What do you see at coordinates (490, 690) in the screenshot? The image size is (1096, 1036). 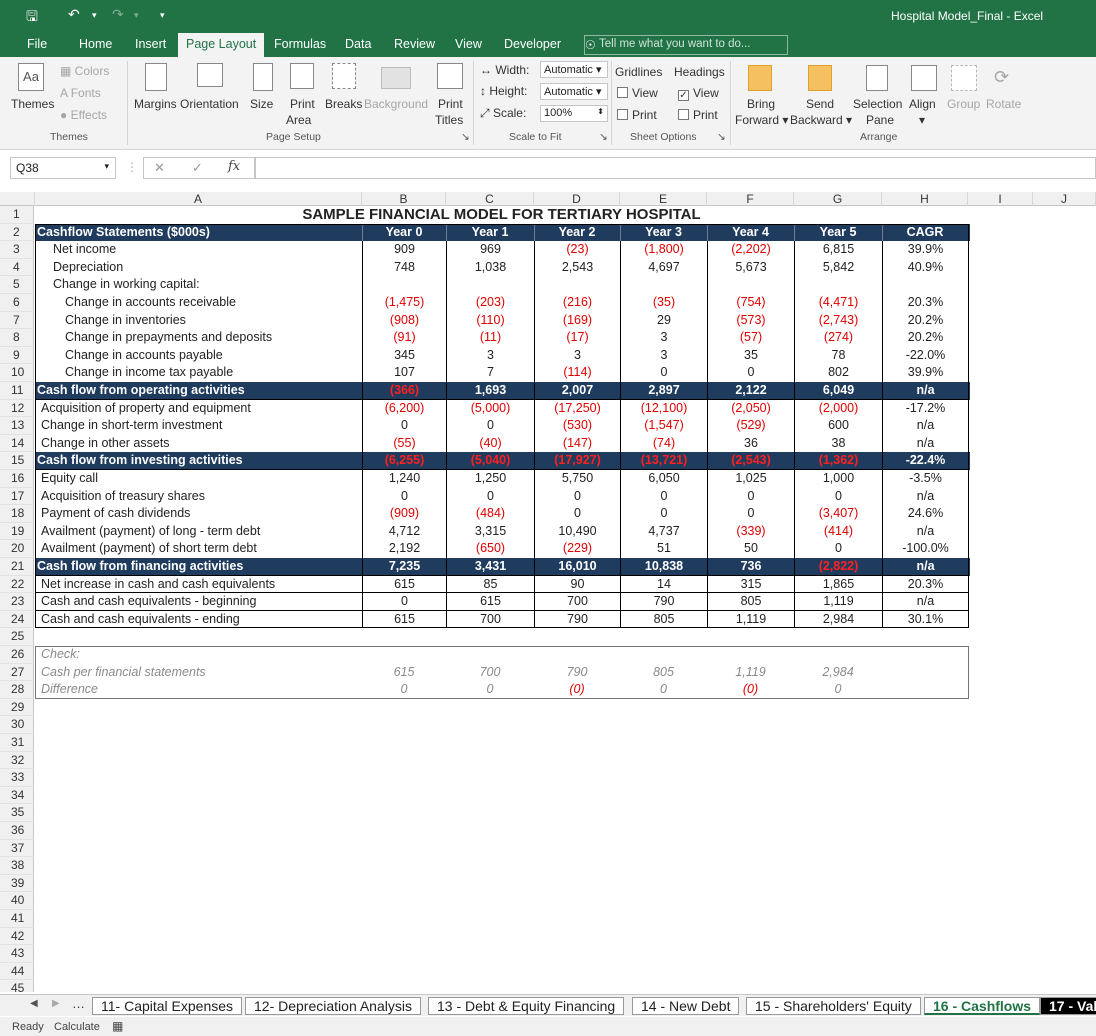 I see `check-value: 0` at bounding box center [490, 690].